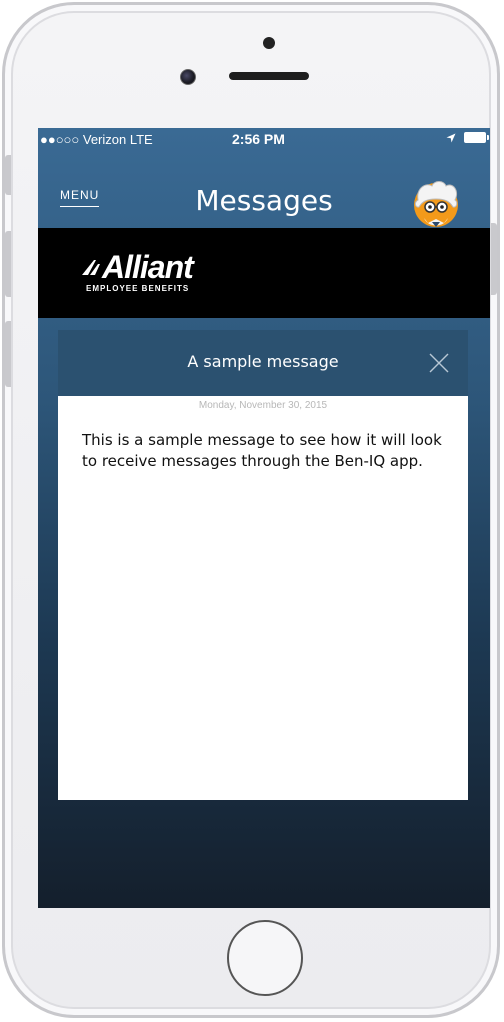 The width and height of the screenshot is (504, 1022). Describe the element at coordinates (436, 204) in the screenshot. I see `avatar-icon` at that location.